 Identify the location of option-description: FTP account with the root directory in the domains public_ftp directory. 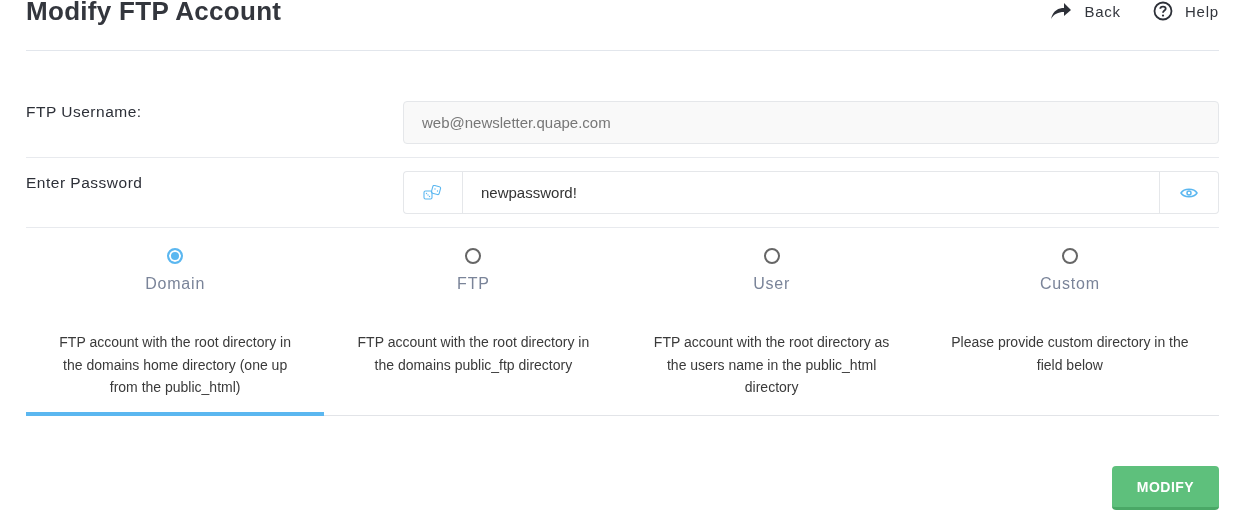
(473, 354).